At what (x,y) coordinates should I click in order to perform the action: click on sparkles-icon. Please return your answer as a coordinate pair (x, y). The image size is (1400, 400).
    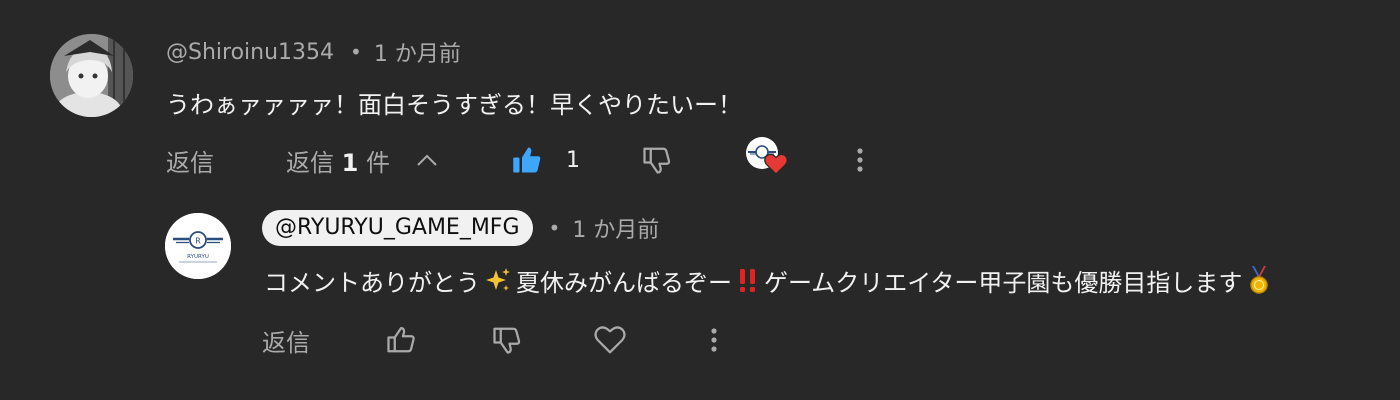
    Looking at the image, I should click on (498, 280).